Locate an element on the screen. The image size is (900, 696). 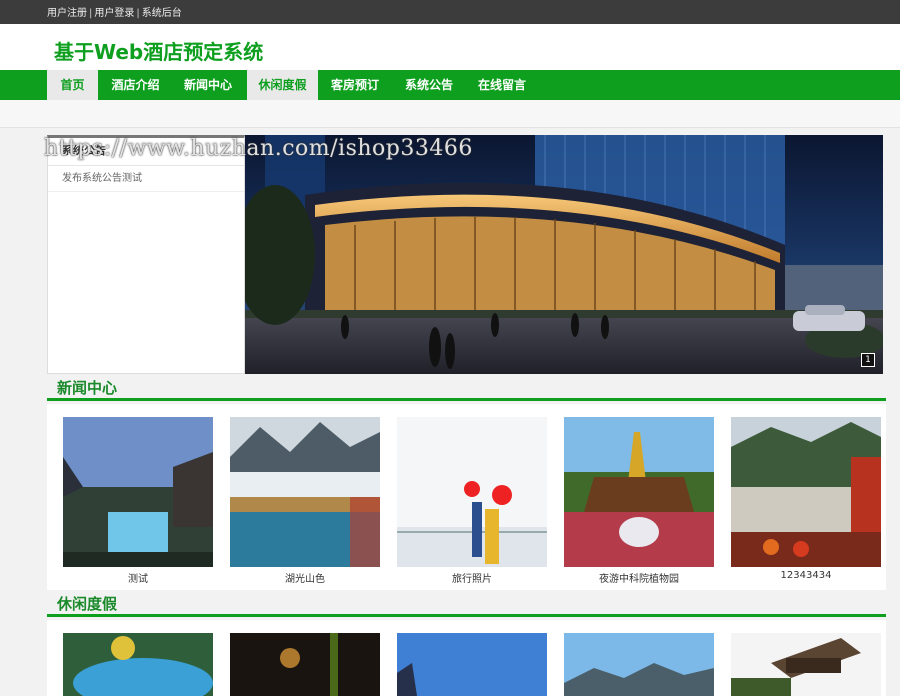
mountain-peaks-photo is located at coordinates (639, 664).